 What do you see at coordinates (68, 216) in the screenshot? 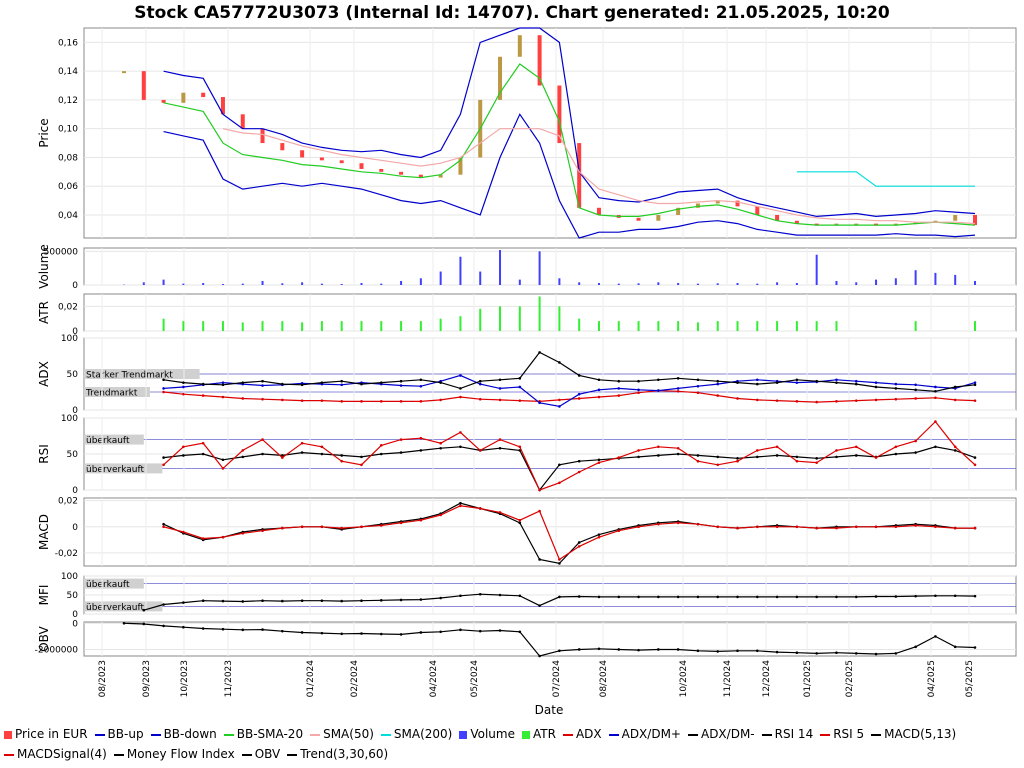
I see `y-tick-label: 0,04` at bounding box center [68, 216].